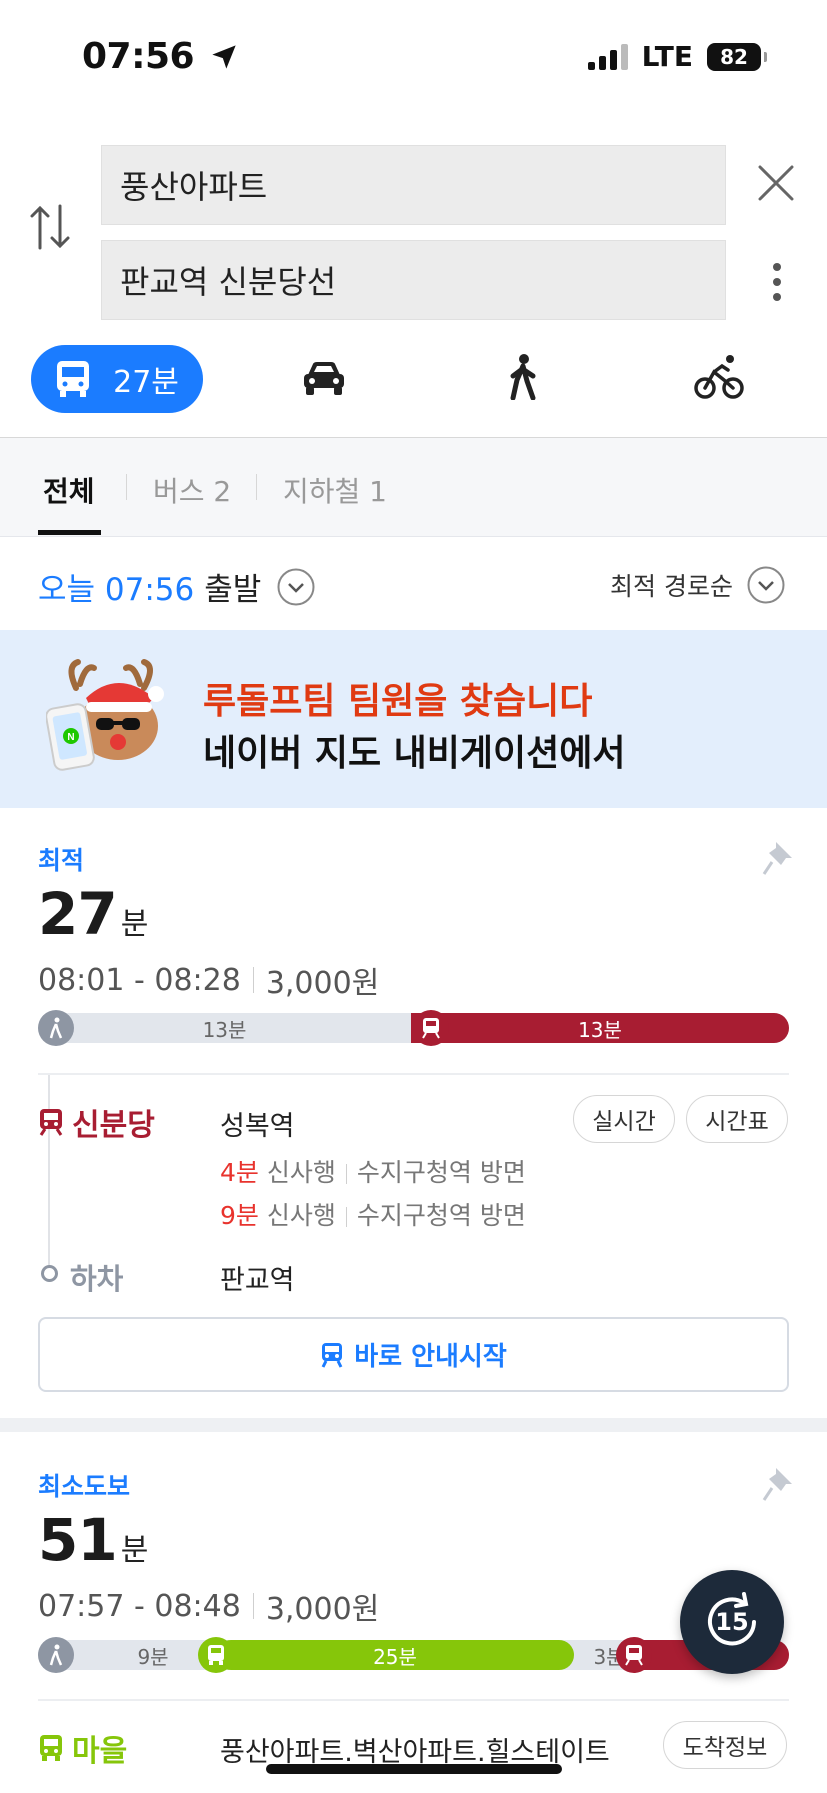 This screenshot has height=1793, width=827. I want to click on swap-arrows-icon, so click(50, 227).